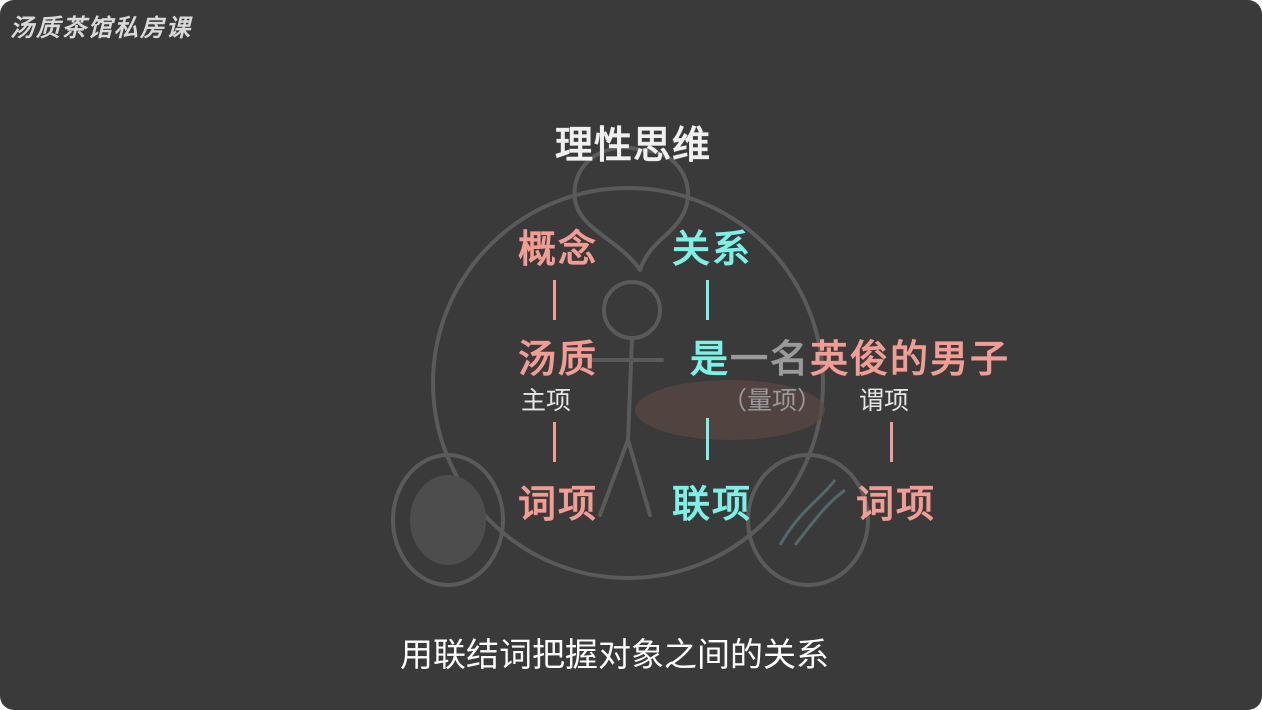  What do you see at coordinates (632, 310) in the screenshot?
I see `head-circle` at bounding box center [632, 310].